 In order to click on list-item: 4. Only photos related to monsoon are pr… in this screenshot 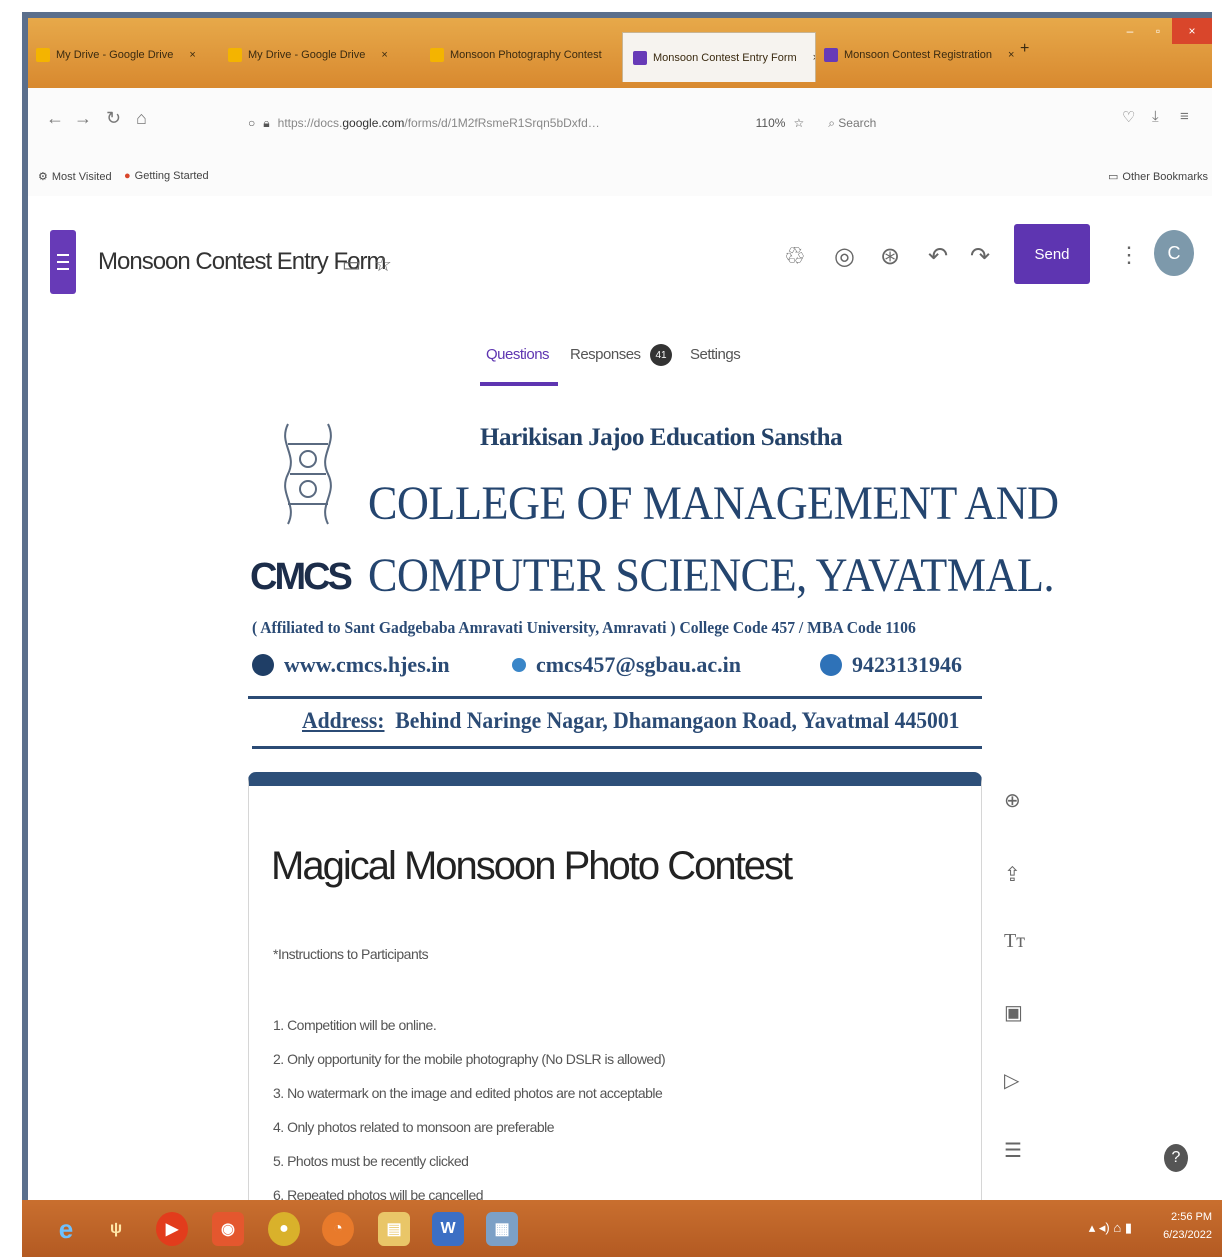, I will do `click(414, 1127)`.